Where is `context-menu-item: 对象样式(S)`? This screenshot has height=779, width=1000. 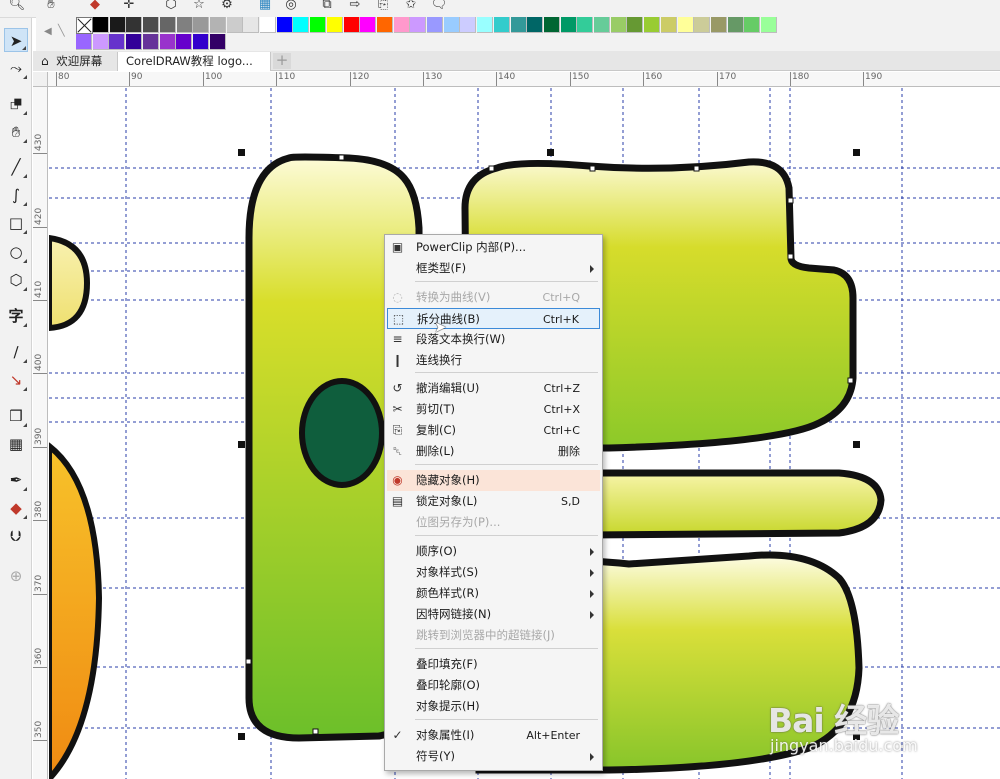 context-menu-item: 对象样式(S) is located at coordinates (493, 572).